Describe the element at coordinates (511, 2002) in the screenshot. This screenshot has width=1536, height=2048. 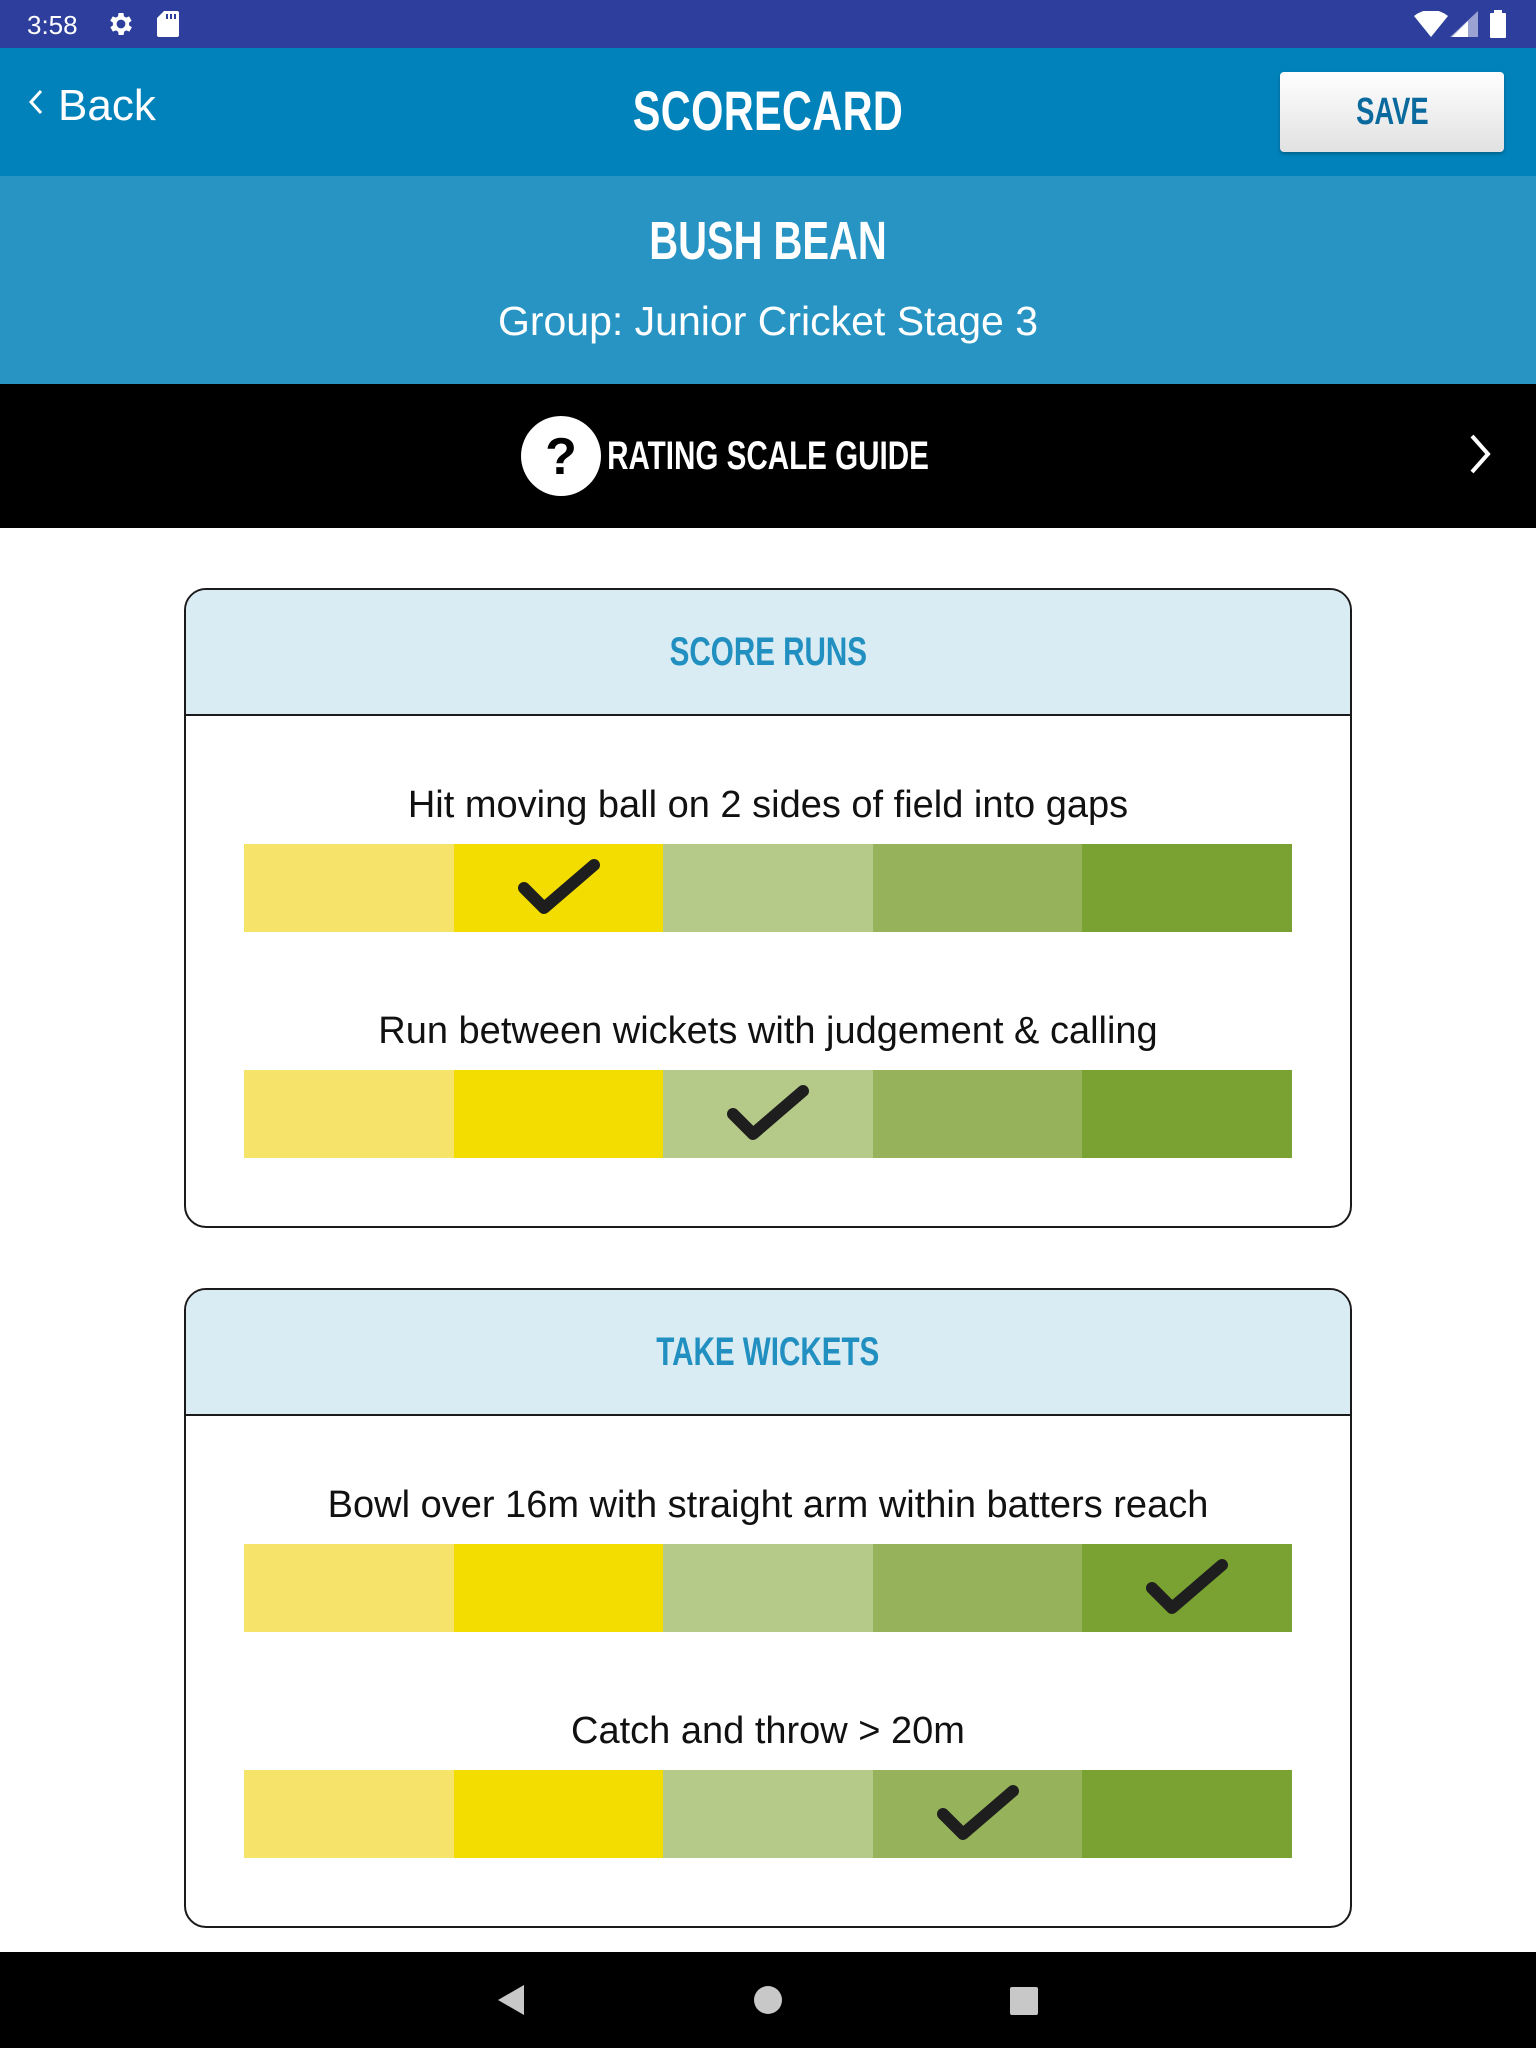
I see `nav-back-icon` at that location.